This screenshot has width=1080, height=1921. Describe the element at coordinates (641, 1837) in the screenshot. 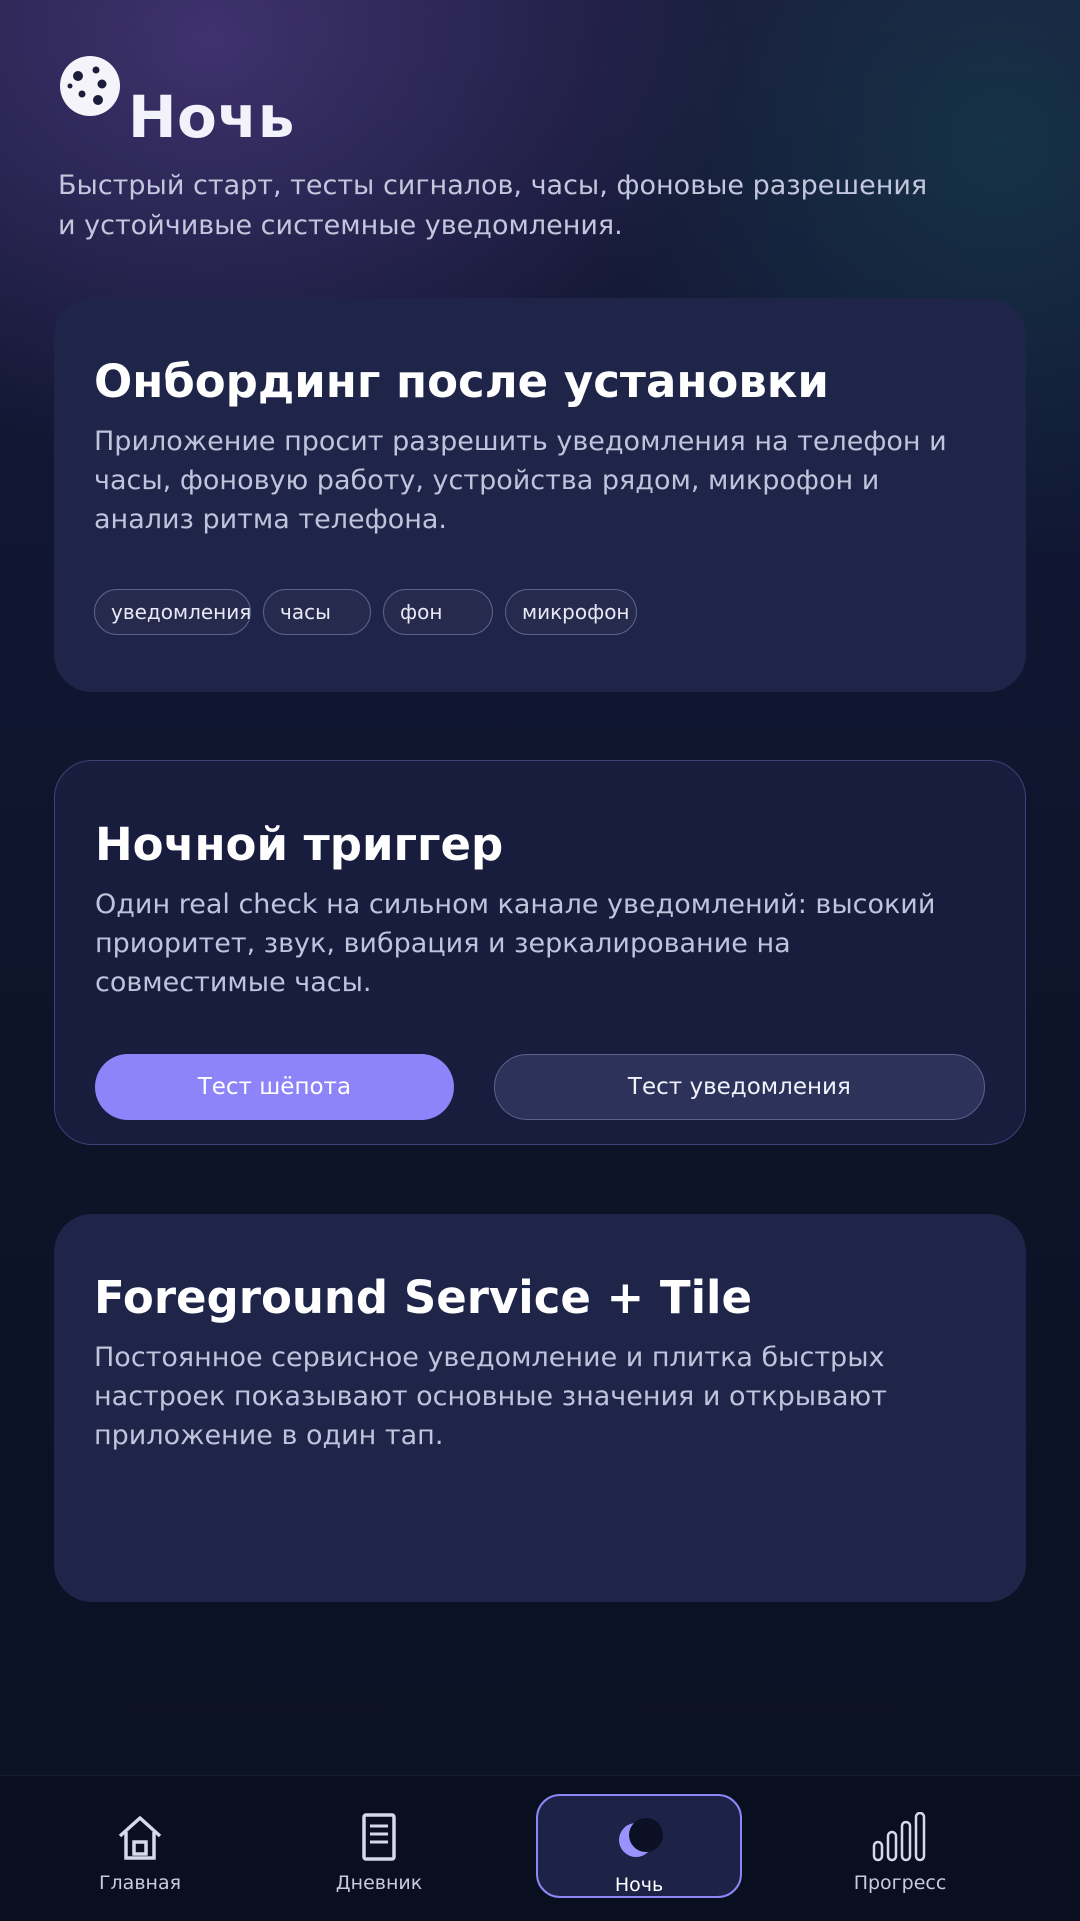

I see `moon-crescent-icon` at that location.